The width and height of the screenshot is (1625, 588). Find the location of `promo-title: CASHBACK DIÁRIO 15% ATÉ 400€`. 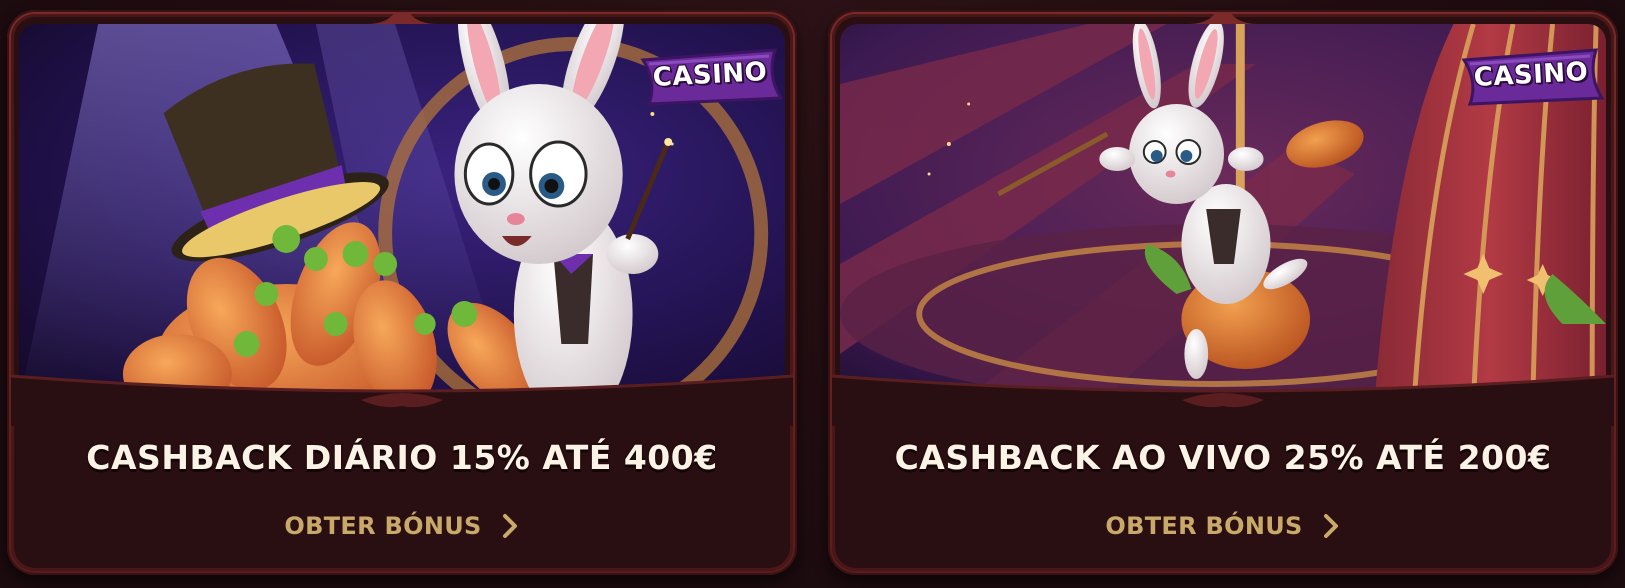

promo-title: CASHBACK DIÁRIO 15% ATÉ 400€ is located at coordinates (402, 457).